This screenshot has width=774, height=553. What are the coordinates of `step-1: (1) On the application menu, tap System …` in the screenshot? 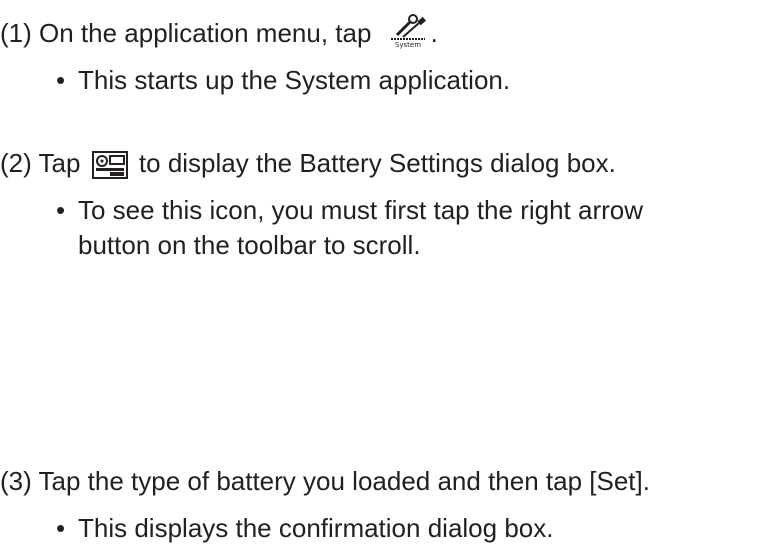 It's located at (219, 31).